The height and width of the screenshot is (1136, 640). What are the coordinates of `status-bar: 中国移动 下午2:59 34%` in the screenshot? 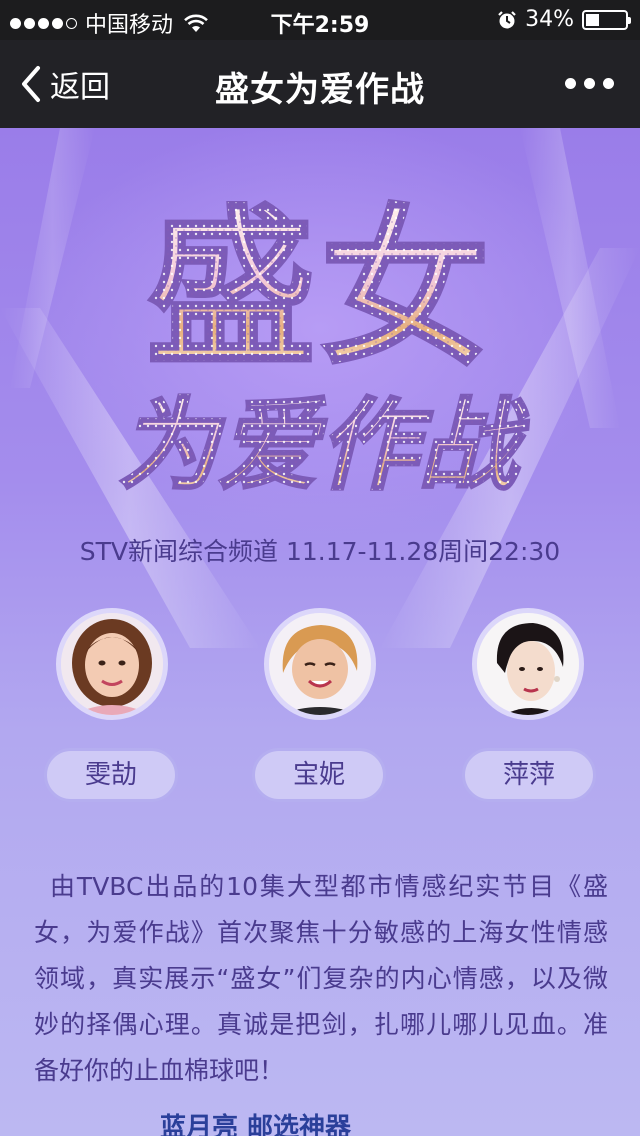 It's located at (320, 20).